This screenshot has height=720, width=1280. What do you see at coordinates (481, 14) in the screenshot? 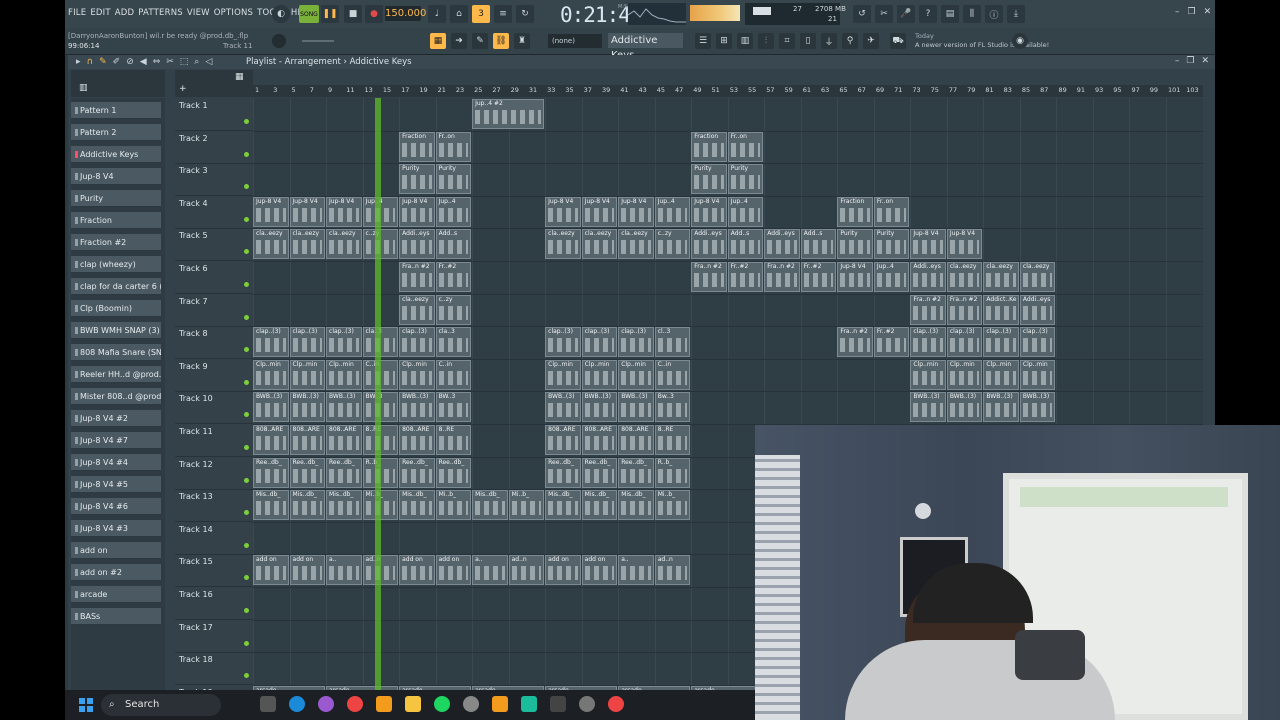
I see `countdown-icon: 3` at bounding box center [481, 14].